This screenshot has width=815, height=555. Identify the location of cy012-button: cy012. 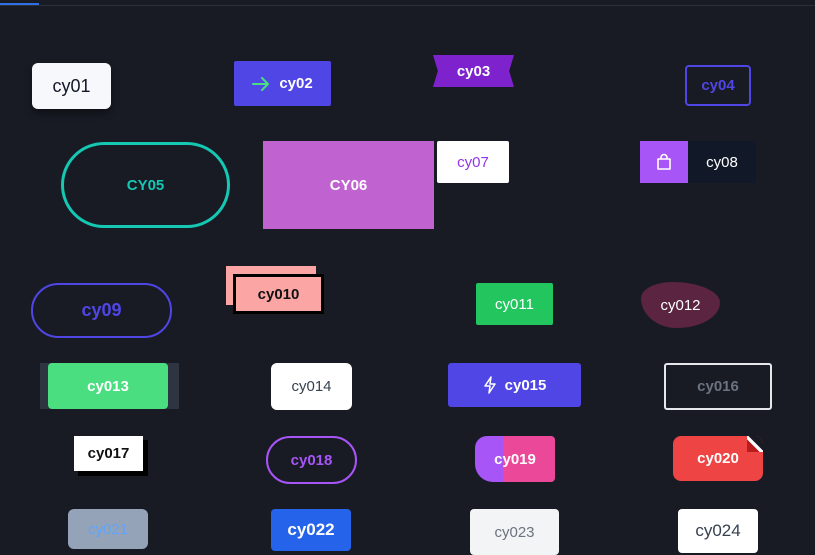
(680, 305).